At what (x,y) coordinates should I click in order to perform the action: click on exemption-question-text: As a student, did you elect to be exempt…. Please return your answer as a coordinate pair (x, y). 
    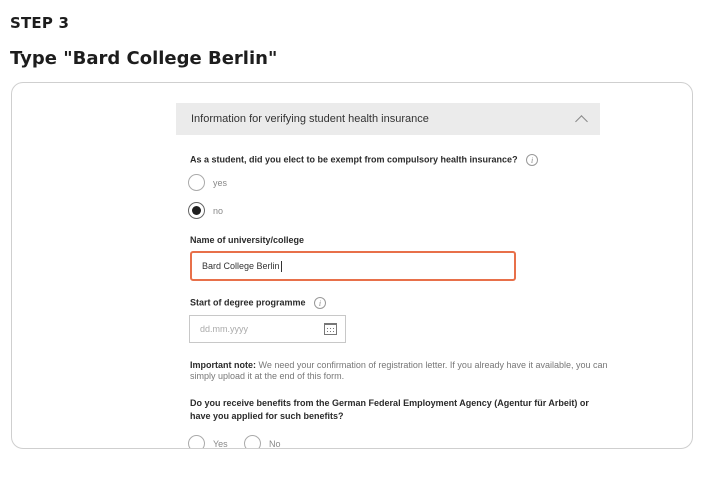
    Looking at the image, I should click on (354, 159).